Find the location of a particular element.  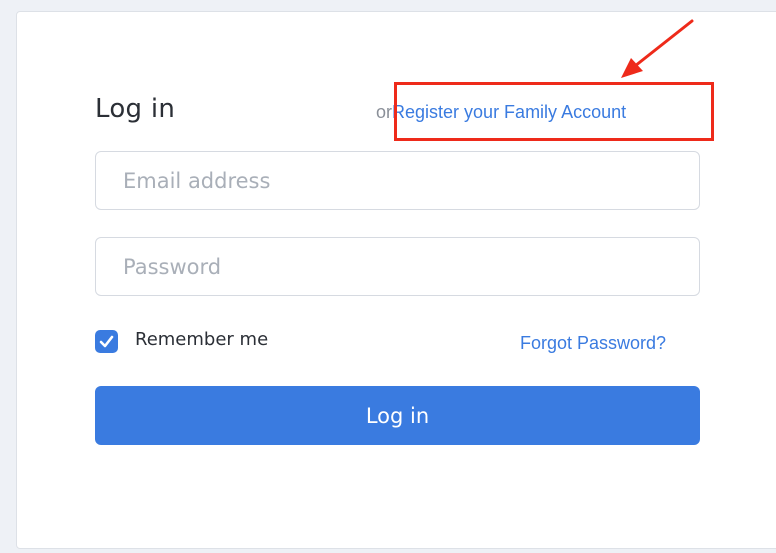

annotation-highlight-box is located at coordinates (554, 111).